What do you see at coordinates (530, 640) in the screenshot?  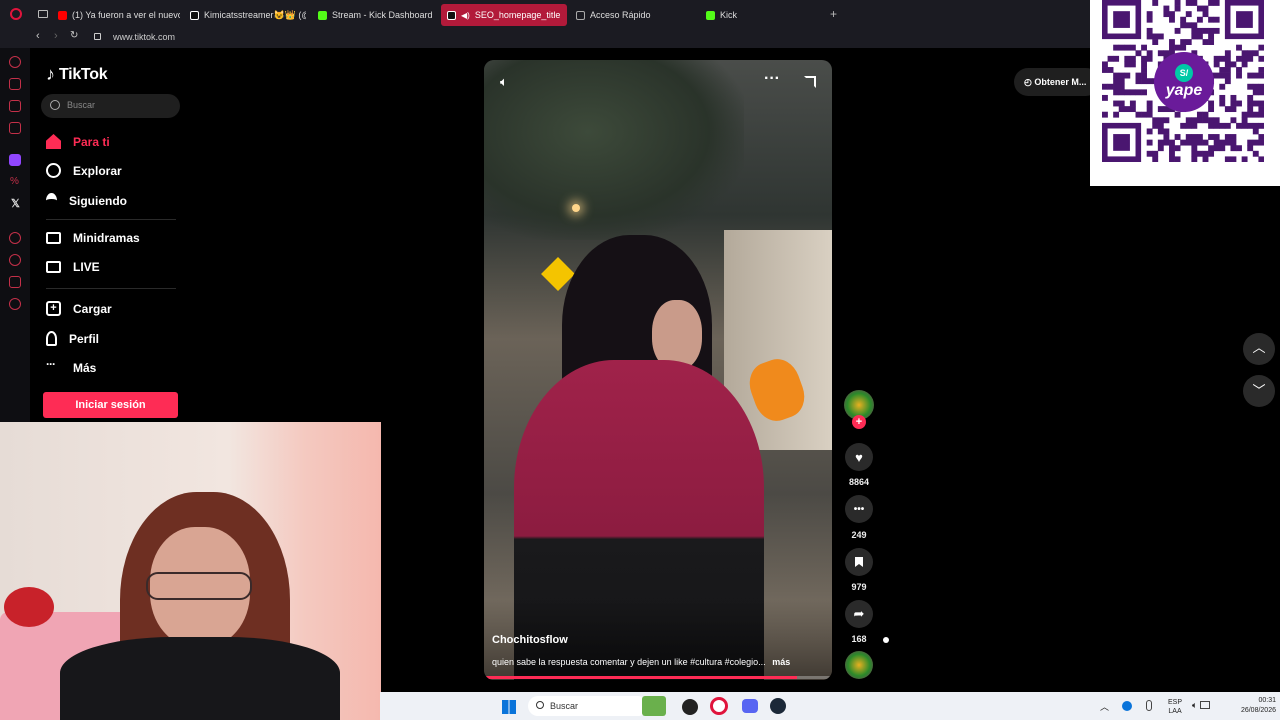 I see `video-author: Chochitosflow` at bounding box center [530, 640].